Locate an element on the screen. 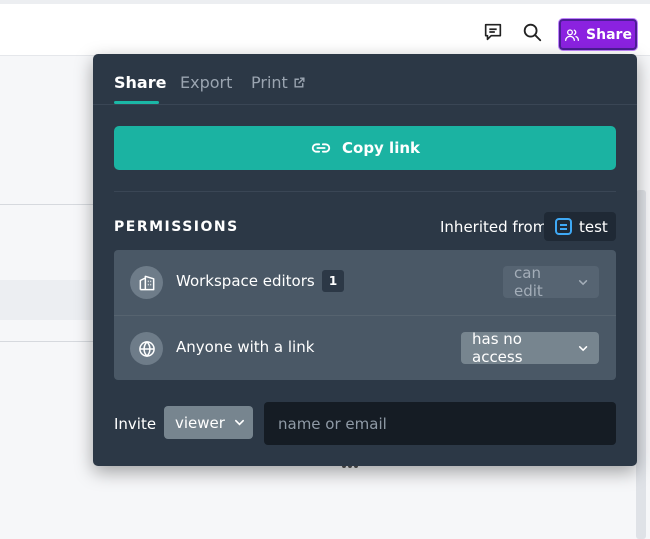  invite-label: Invite is located at coordinates (135, 424).